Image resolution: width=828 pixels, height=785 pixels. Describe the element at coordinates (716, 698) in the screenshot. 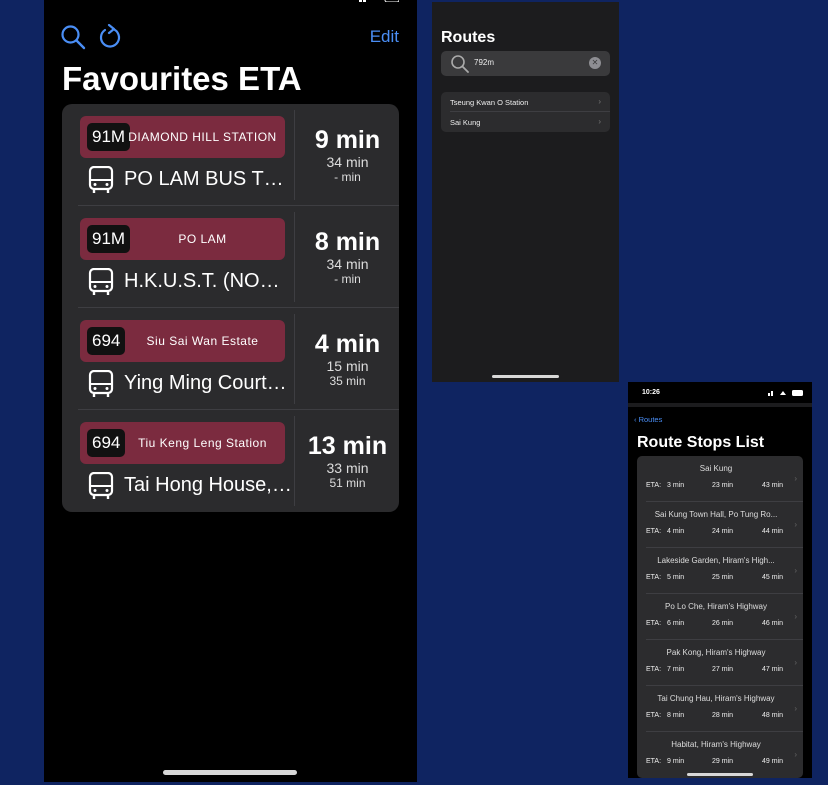

I see `stop-name: Tai Chung Hau, Hiram's Highway` at that location.